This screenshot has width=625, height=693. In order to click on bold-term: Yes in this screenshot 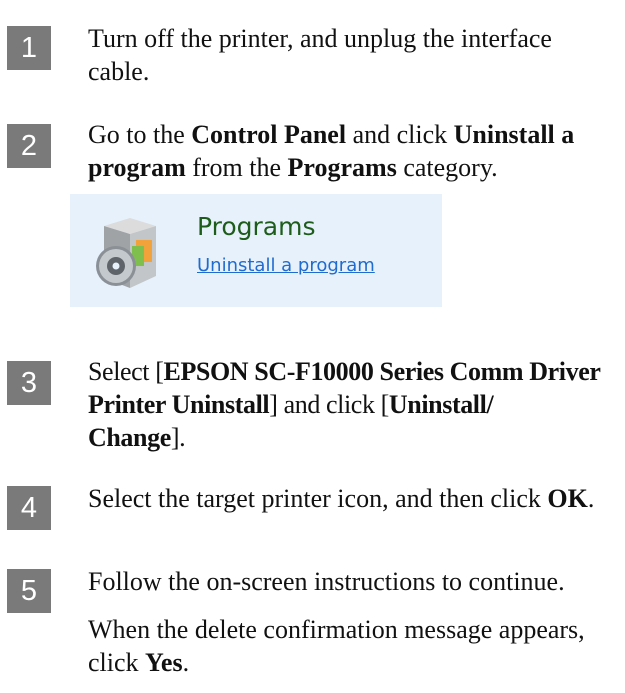, I will do `click(164, 662)`.